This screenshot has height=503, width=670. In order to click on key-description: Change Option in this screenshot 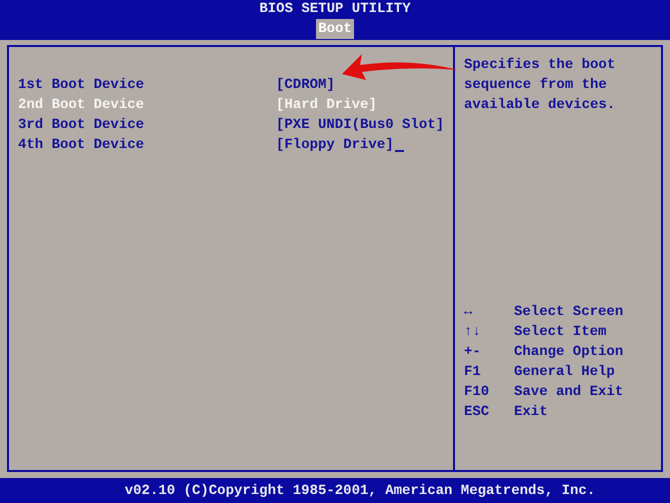, I will do `click(569, 352)`.